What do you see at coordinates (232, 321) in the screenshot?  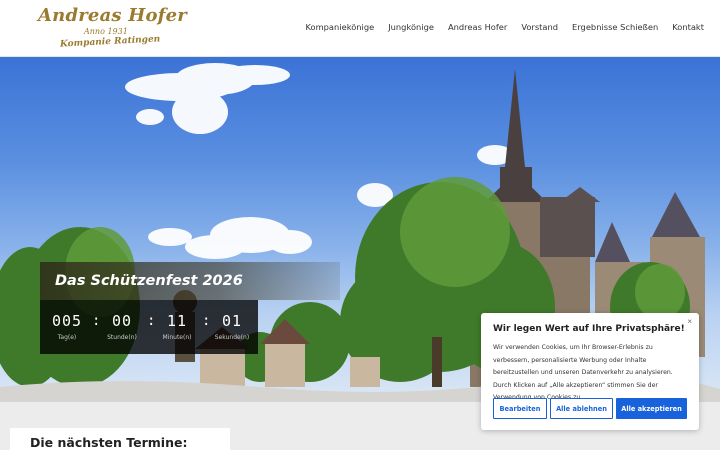 I see `countdown-seconds-value: 01` at bounding box center [232, 321].